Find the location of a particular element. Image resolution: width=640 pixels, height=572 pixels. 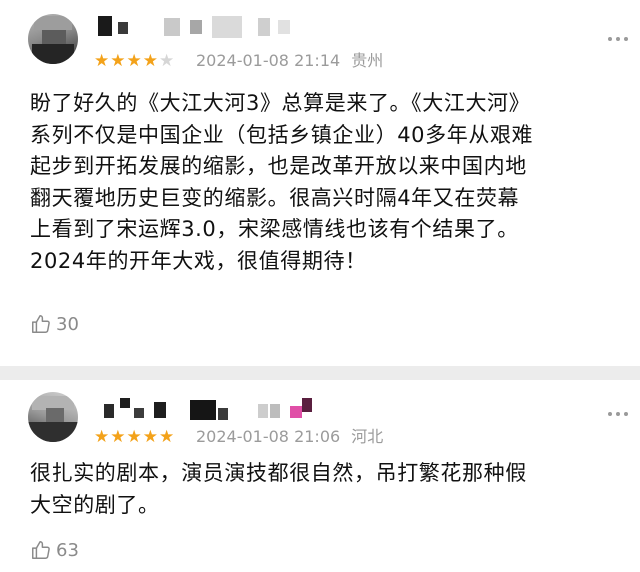

comment-text-line: 大空的剧了。 is located at coordinates (95, 504).